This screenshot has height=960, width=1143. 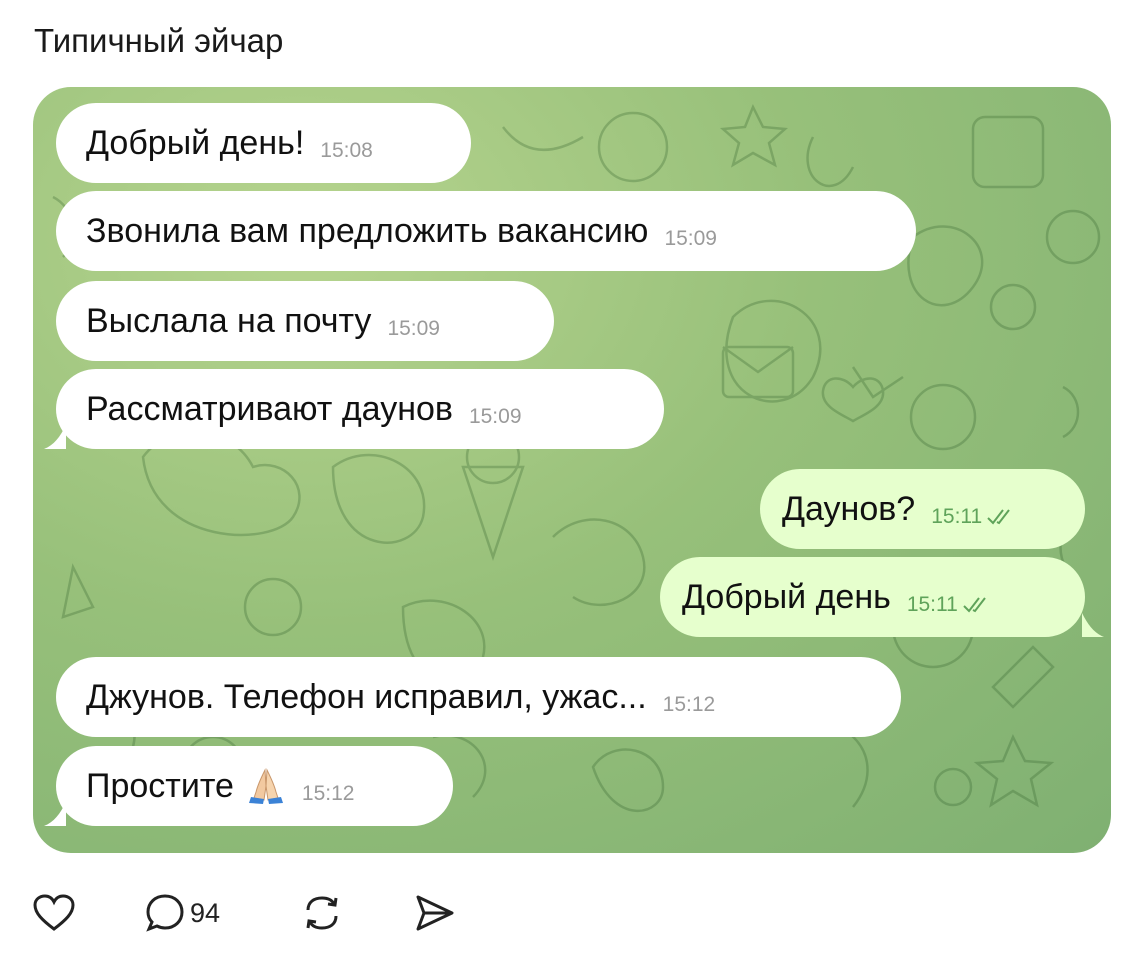 I want to click on message-text: Добрый день, so click(x=786, y=596).